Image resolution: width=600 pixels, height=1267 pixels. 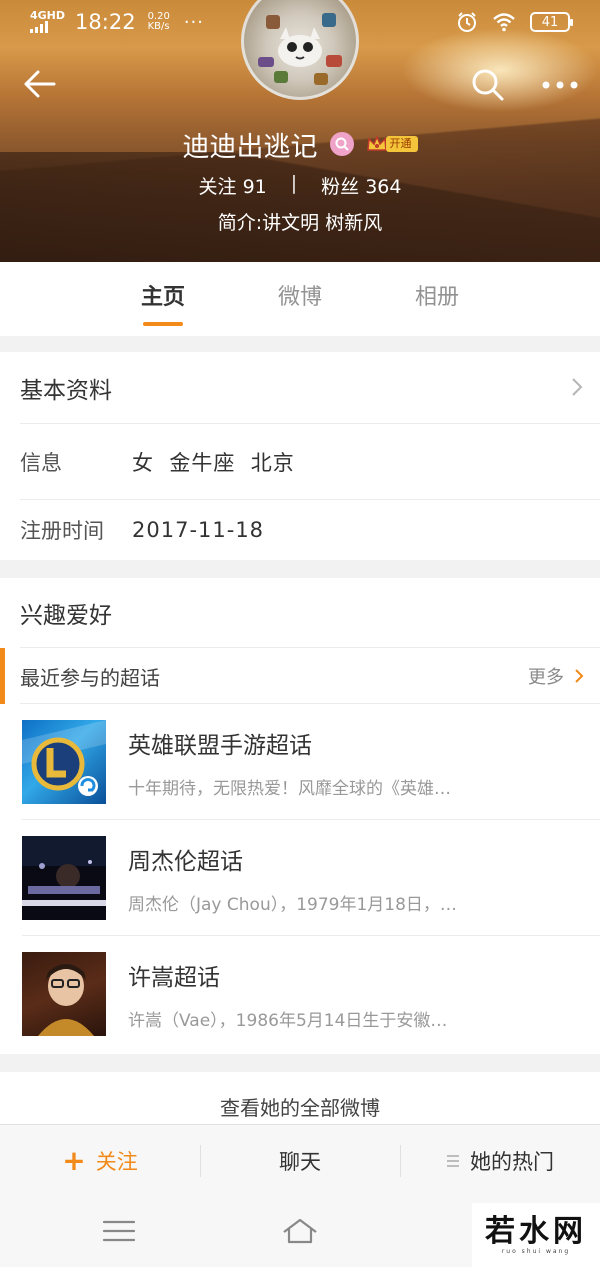 What do you see at coordinates (250, 147) in the screenshot?
I see `profile-name: 迪迪出逃记` at bounding box center [250, 147].